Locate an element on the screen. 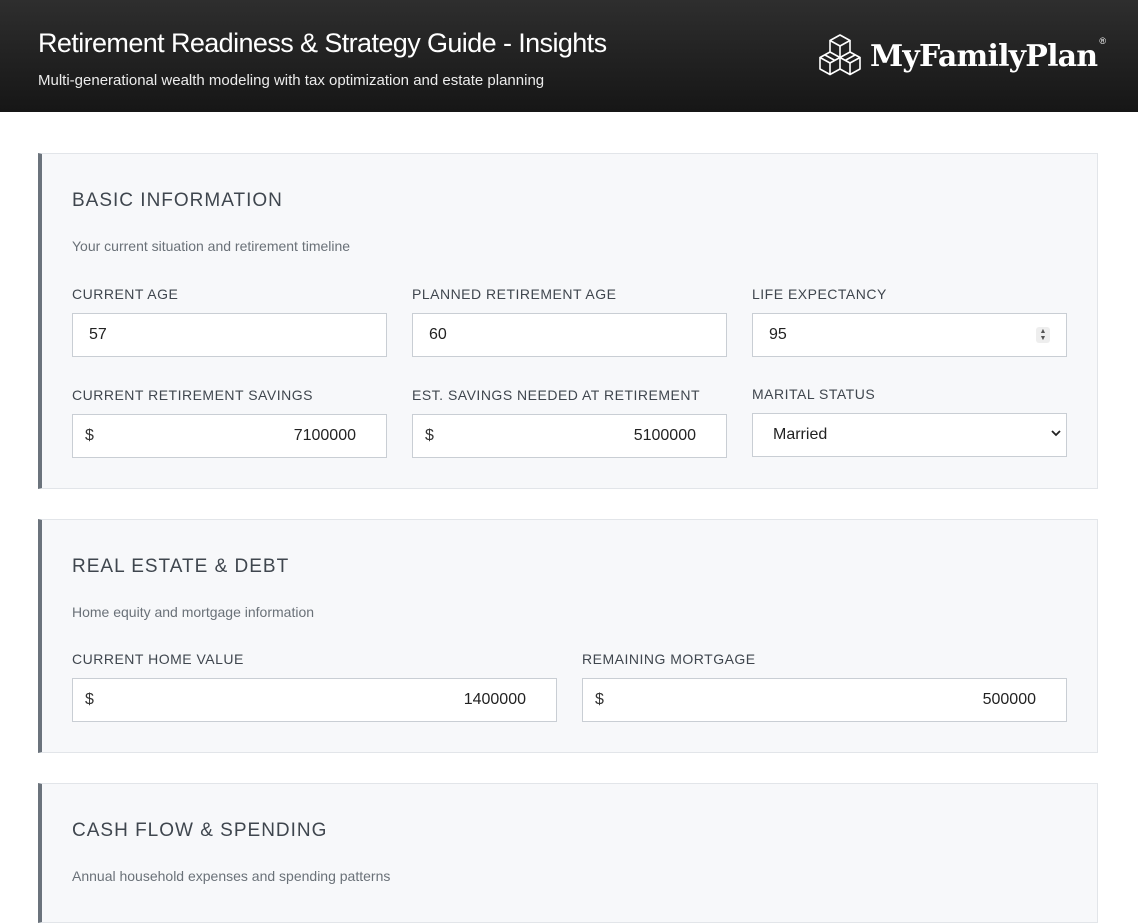 The width and height of the screenshot is (1138, 923). section-title: BASIC INFORMATION is located at coordinates (177, 200).